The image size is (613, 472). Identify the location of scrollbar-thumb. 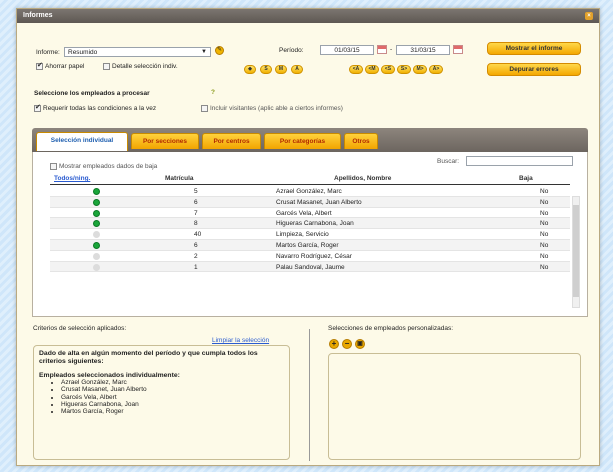
(576, 251).